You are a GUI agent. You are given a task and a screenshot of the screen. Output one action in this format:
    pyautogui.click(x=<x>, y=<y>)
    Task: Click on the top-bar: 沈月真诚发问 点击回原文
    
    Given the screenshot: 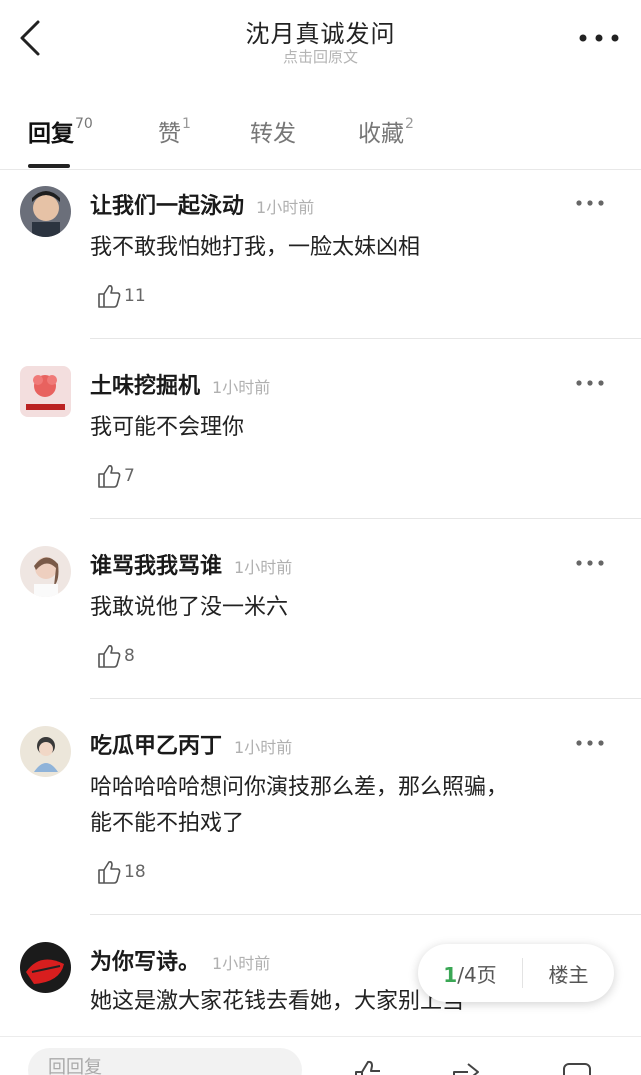 What is the action you would take?
    pyautogui.click(x=320, y=39)
    